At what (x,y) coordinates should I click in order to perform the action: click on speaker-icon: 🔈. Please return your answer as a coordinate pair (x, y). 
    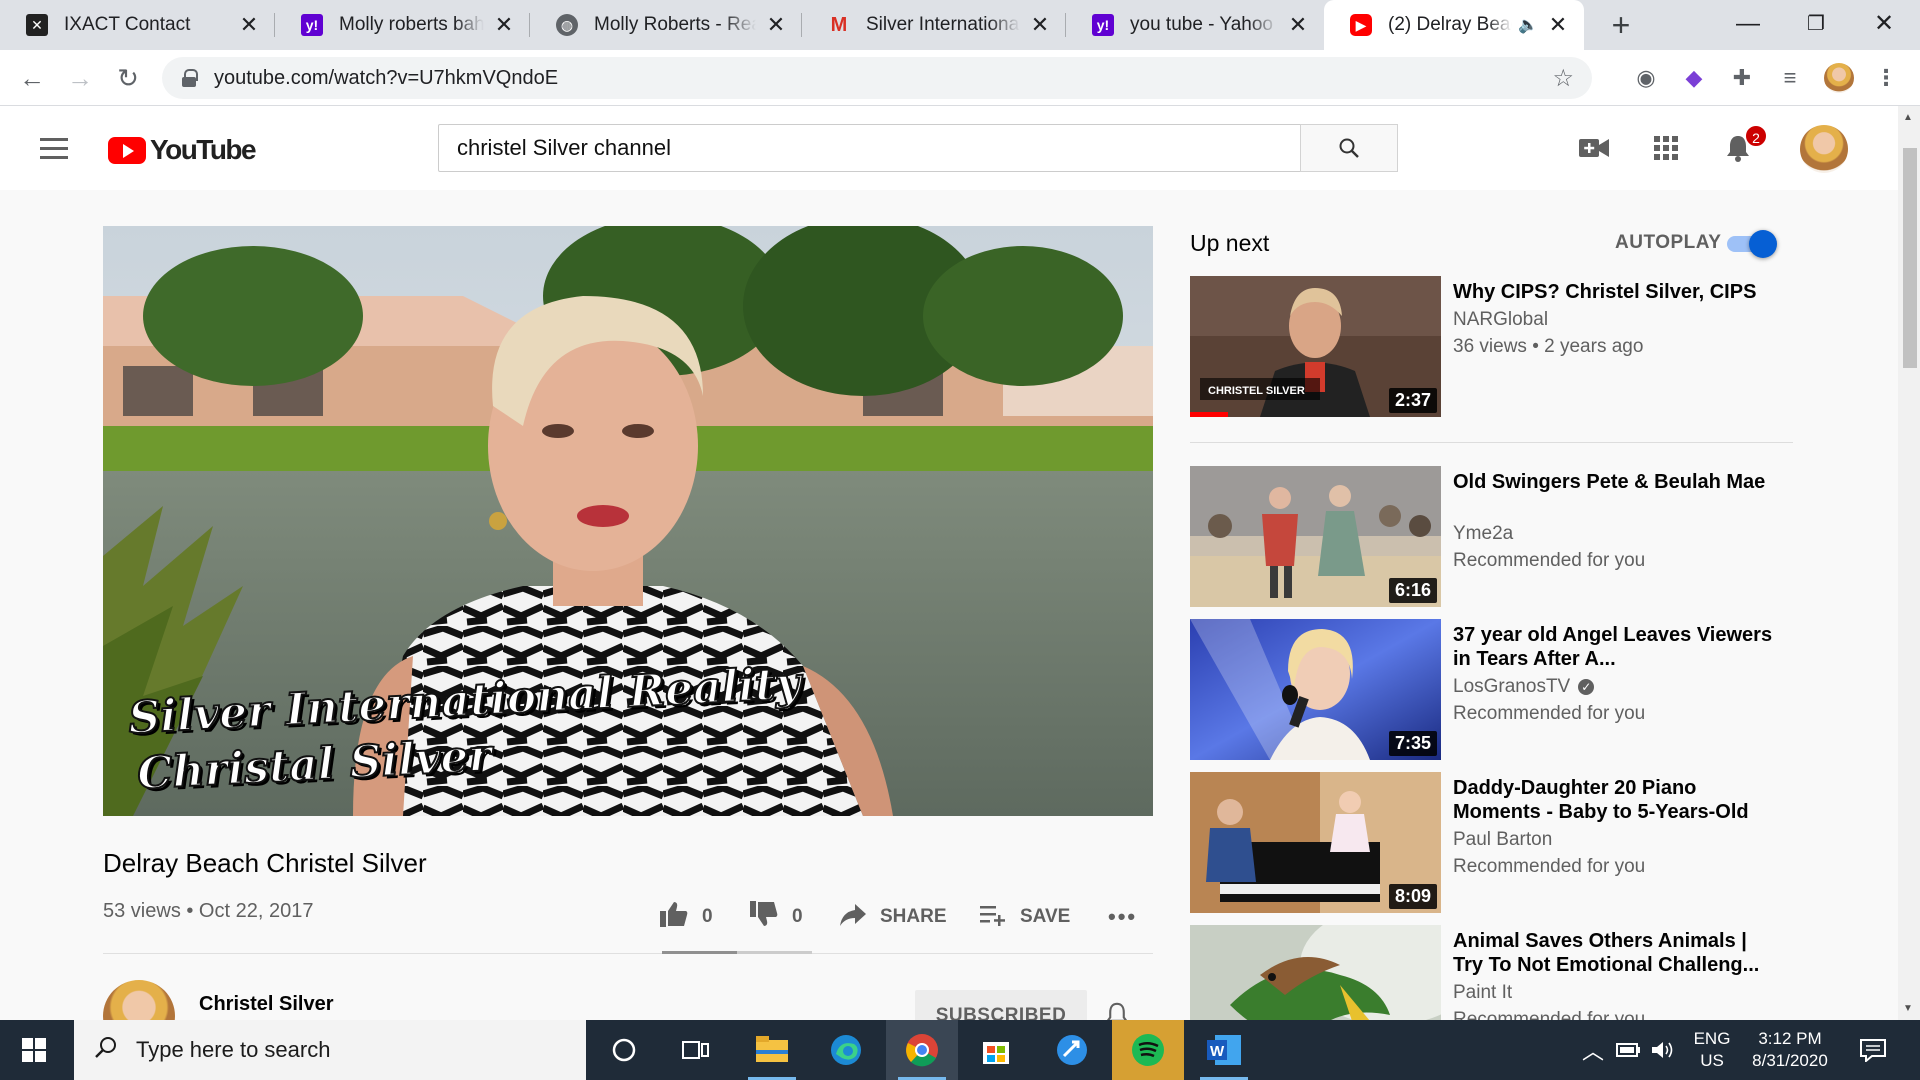
    Looking at the image, I should click on (1528, 25).